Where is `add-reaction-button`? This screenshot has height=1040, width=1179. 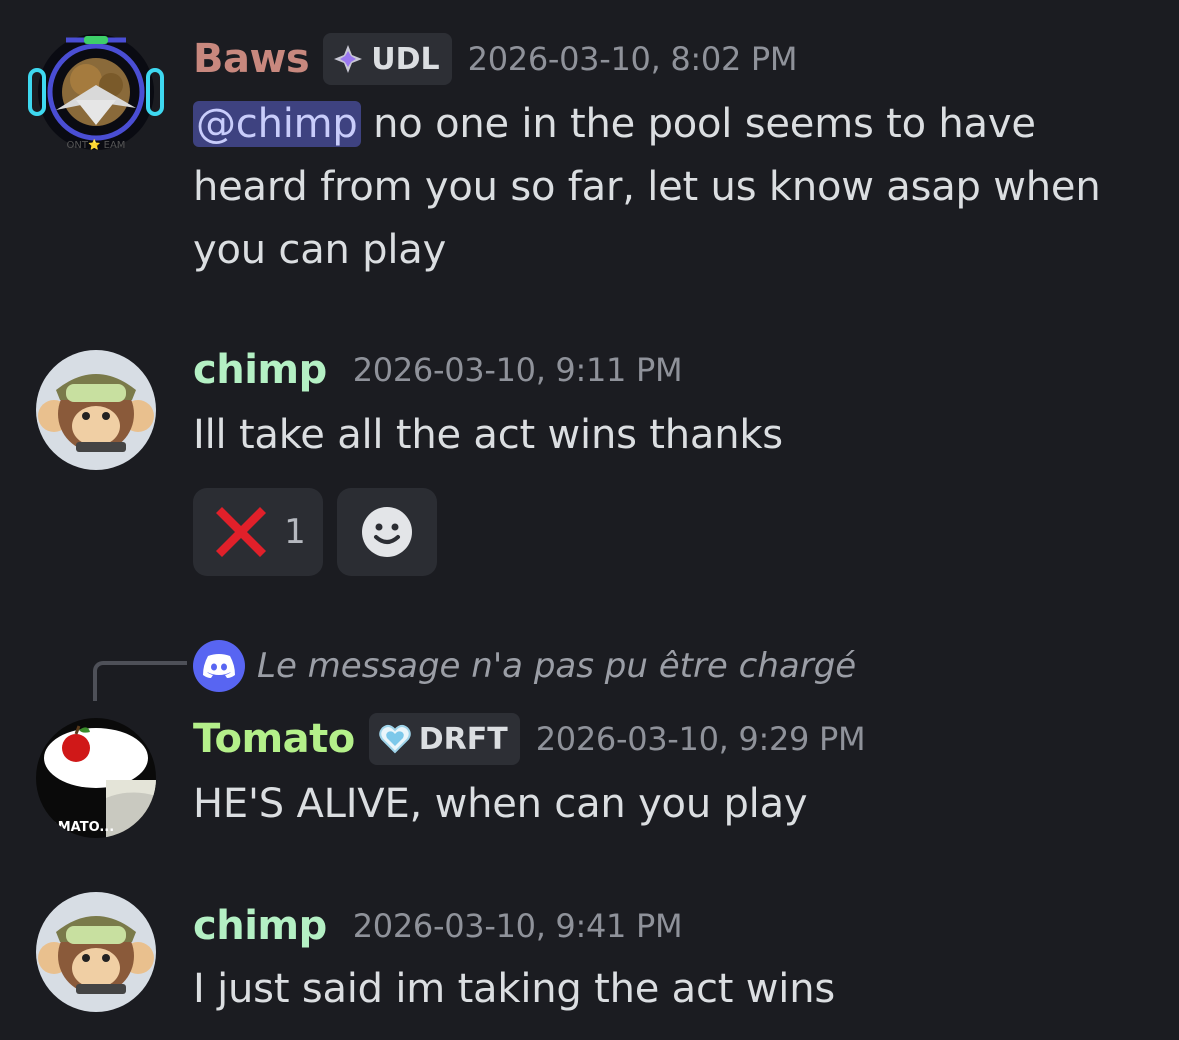 add-reaction-button is located at coordinates (387, 532).